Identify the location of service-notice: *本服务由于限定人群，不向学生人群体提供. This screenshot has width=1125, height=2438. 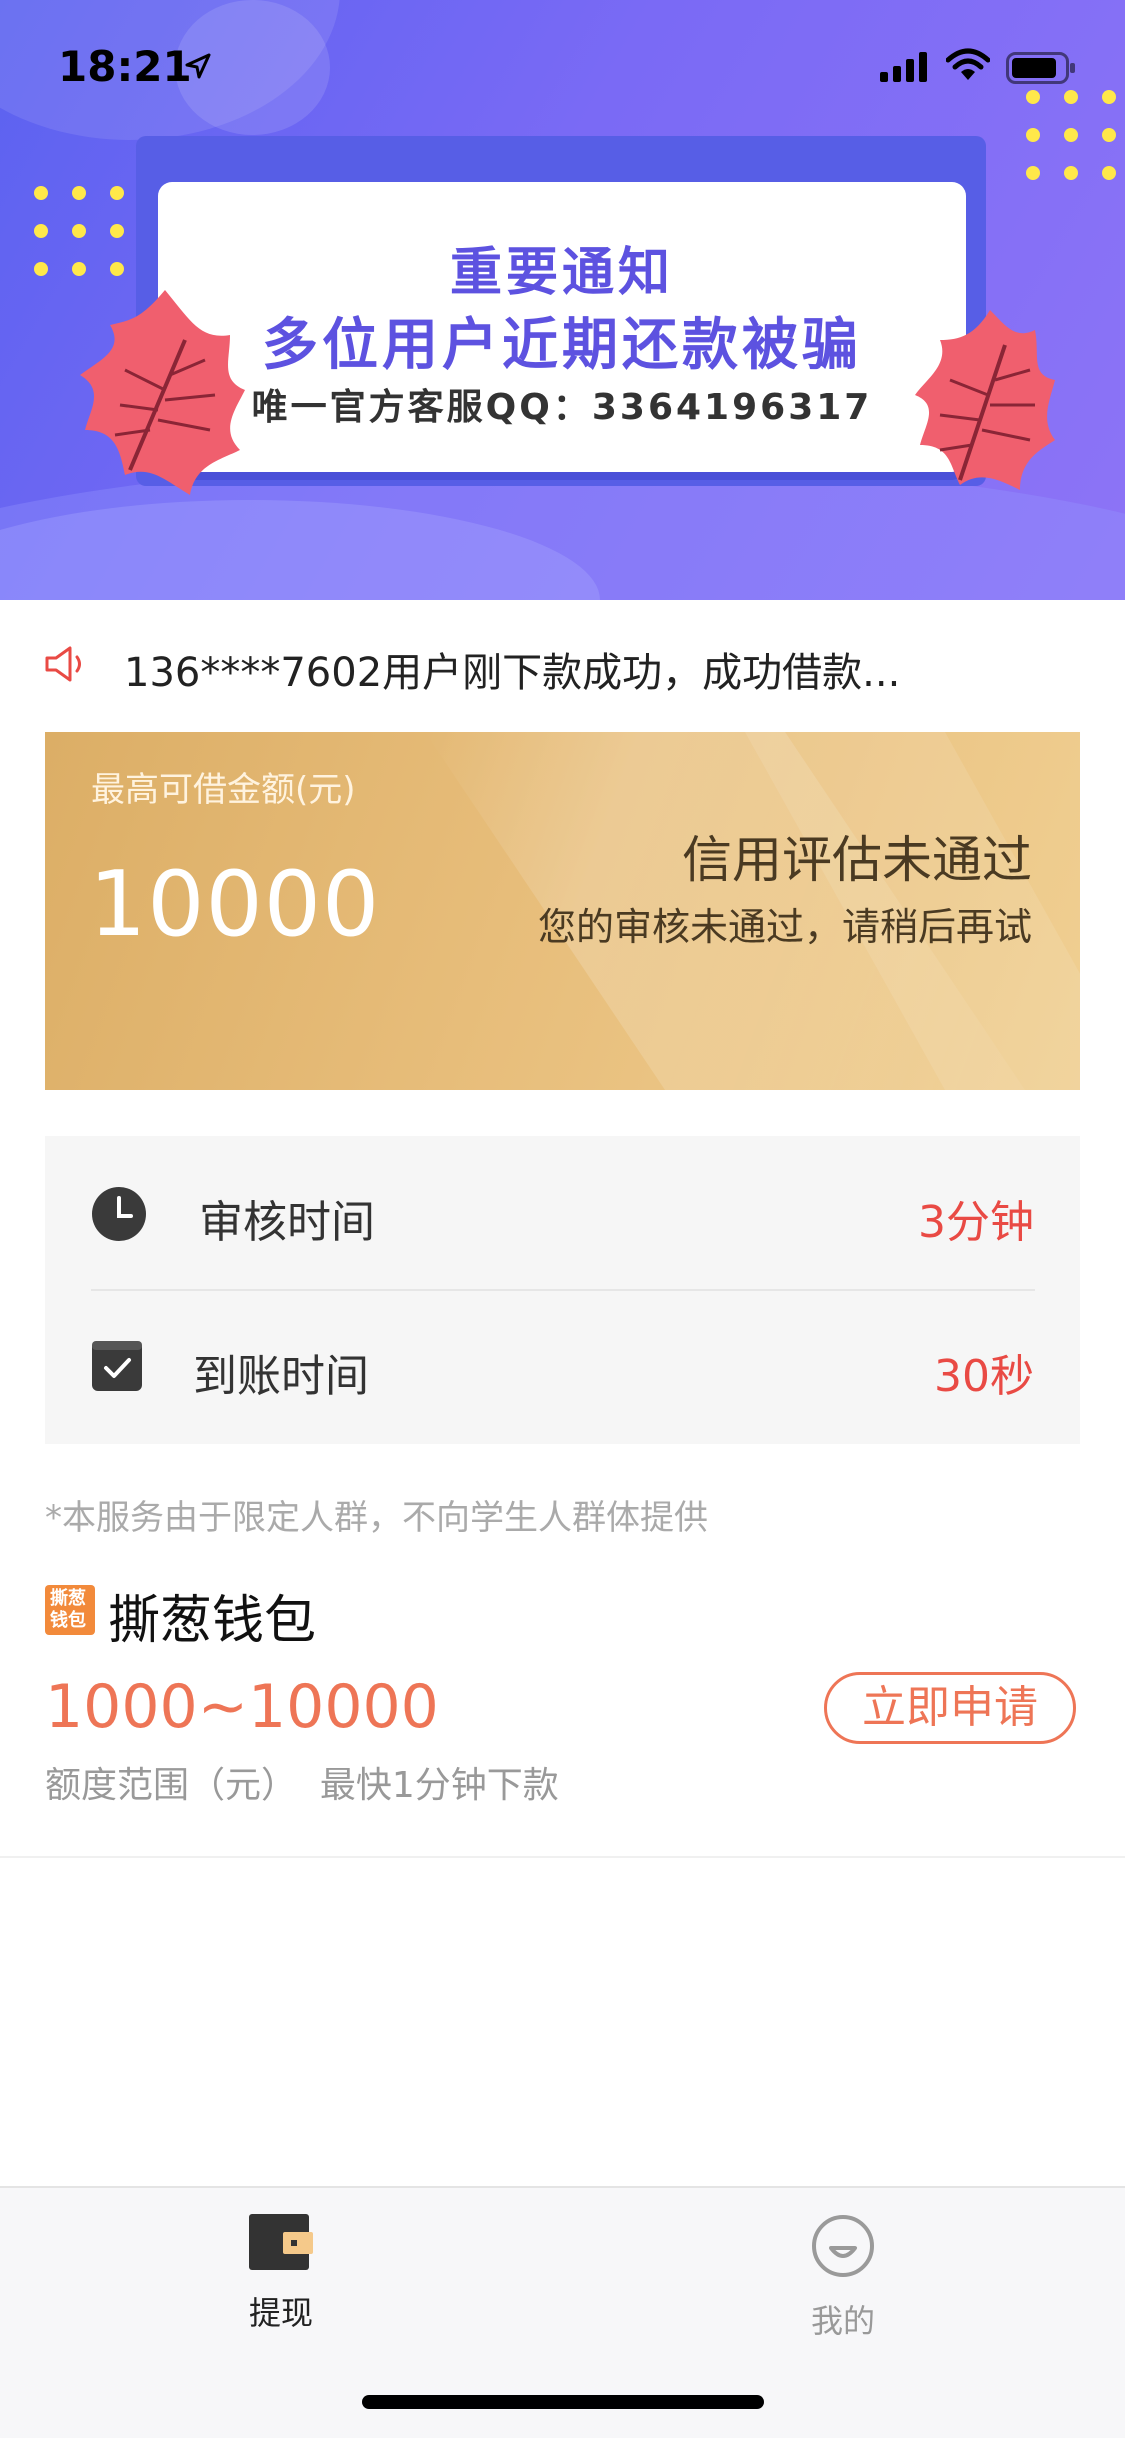
(376, 1518).